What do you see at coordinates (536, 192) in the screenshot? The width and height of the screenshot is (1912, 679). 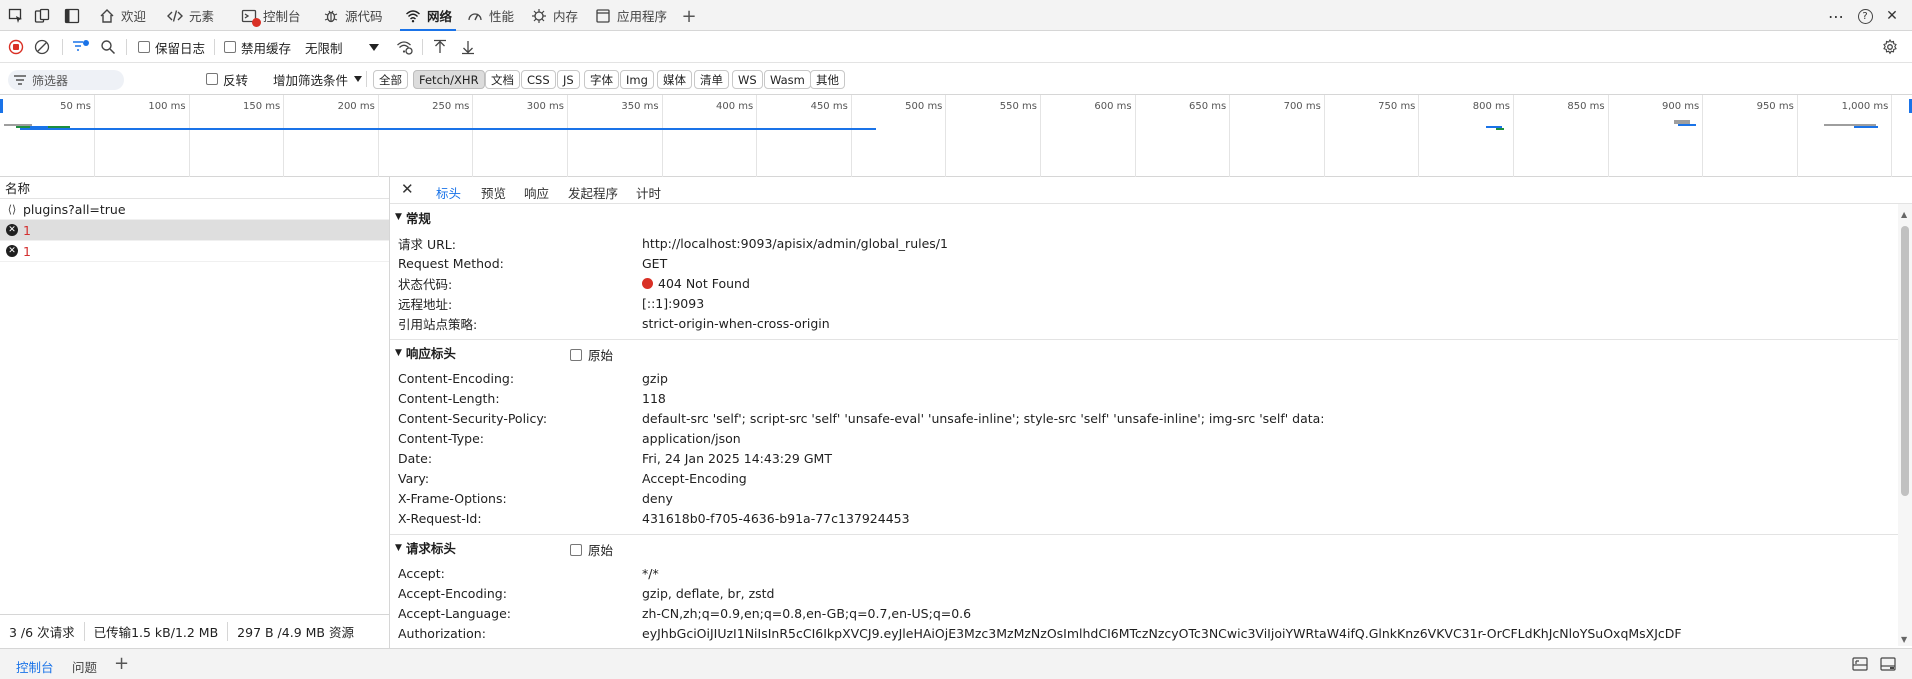 I see `tab-response: 响应` at bounding box center [536, 192].